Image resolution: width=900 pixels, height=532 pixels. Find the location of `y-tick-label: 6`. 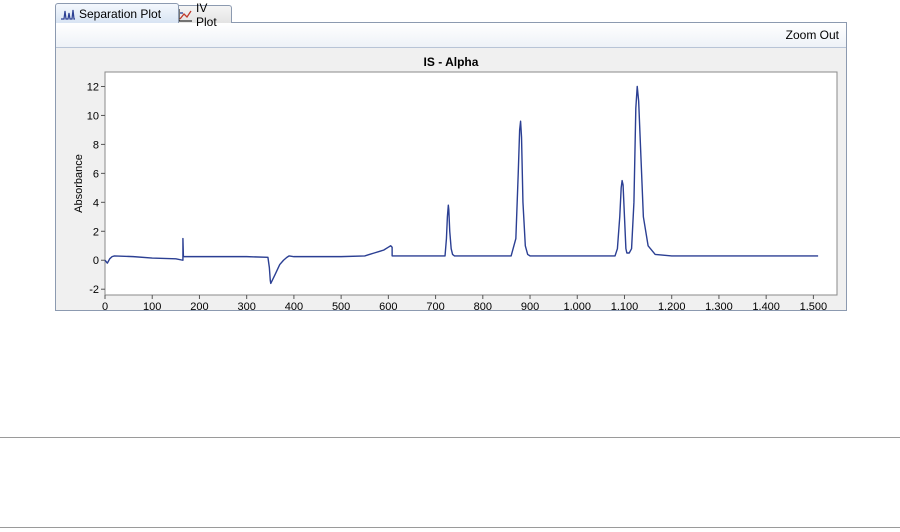

y-tick-label: 6 is located at coordinates (96, 174).